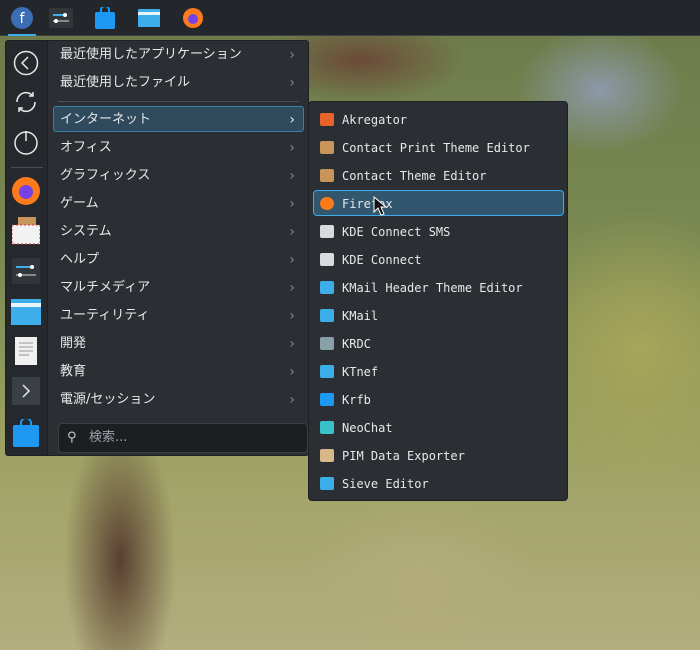 This screenshot has height=650, width=700. I want to click on app-item: KTnef, so click(438, 371).